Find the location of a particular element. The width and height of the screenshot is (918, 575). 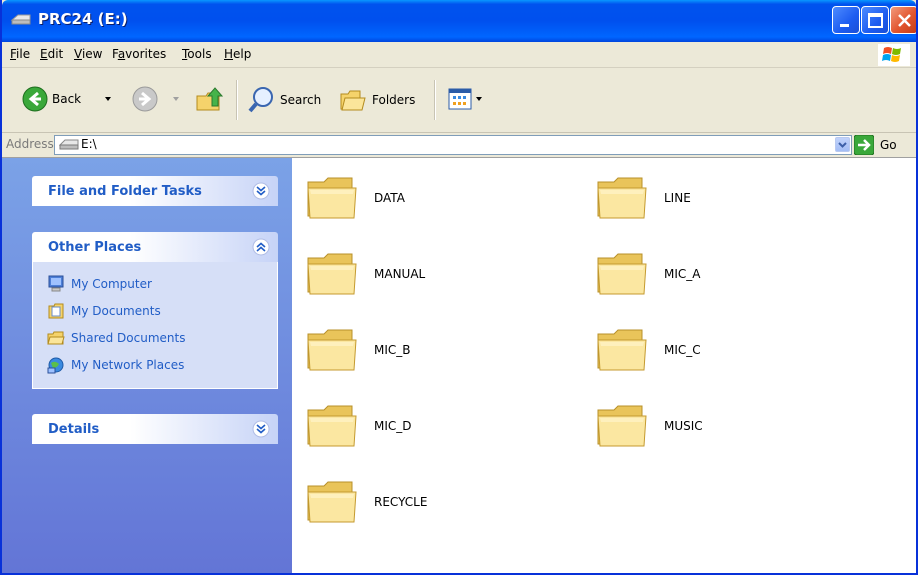

collapse-chevron-icon is located at coordinates (261, 247).